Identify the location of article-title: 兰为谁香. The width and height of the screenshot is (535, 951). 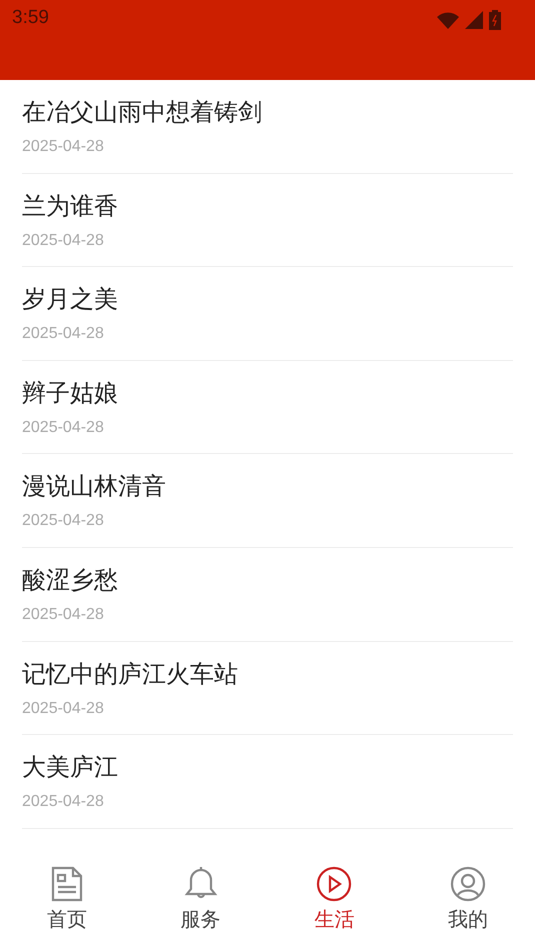
(70, 206).